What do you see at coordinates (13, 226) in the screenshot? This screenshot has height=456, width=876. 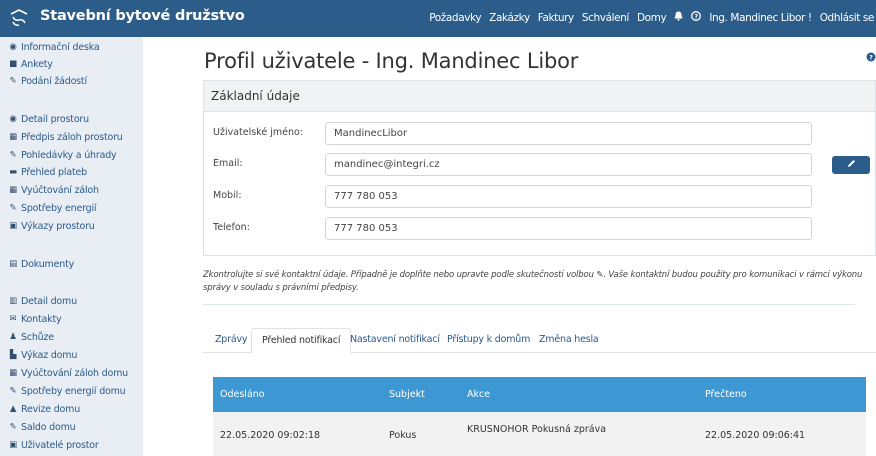 I see `video-icon: ▣` at bounding box center [13, 226].